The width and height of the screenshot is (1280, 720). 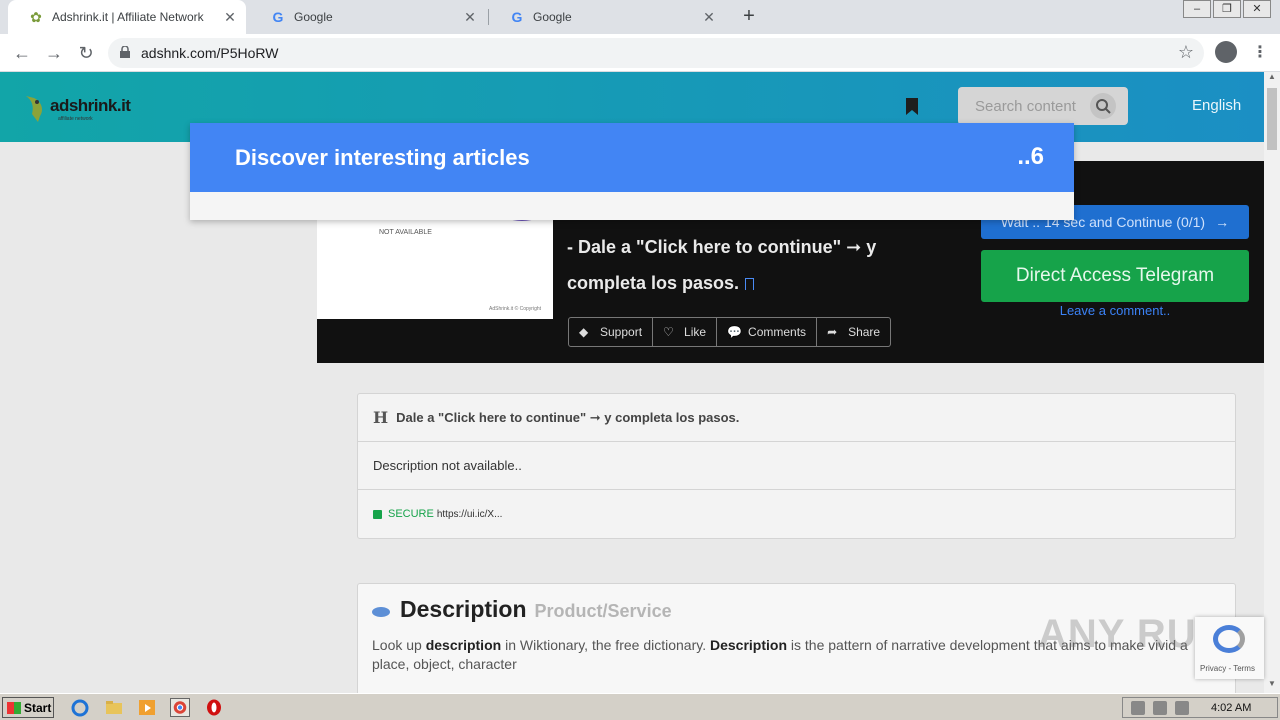 What do you see at coordinates (1115, 276) in the screenshot?
I see `direct-access-telegram-button: Direct Access Telegram` at bounding box center [1115, 276].